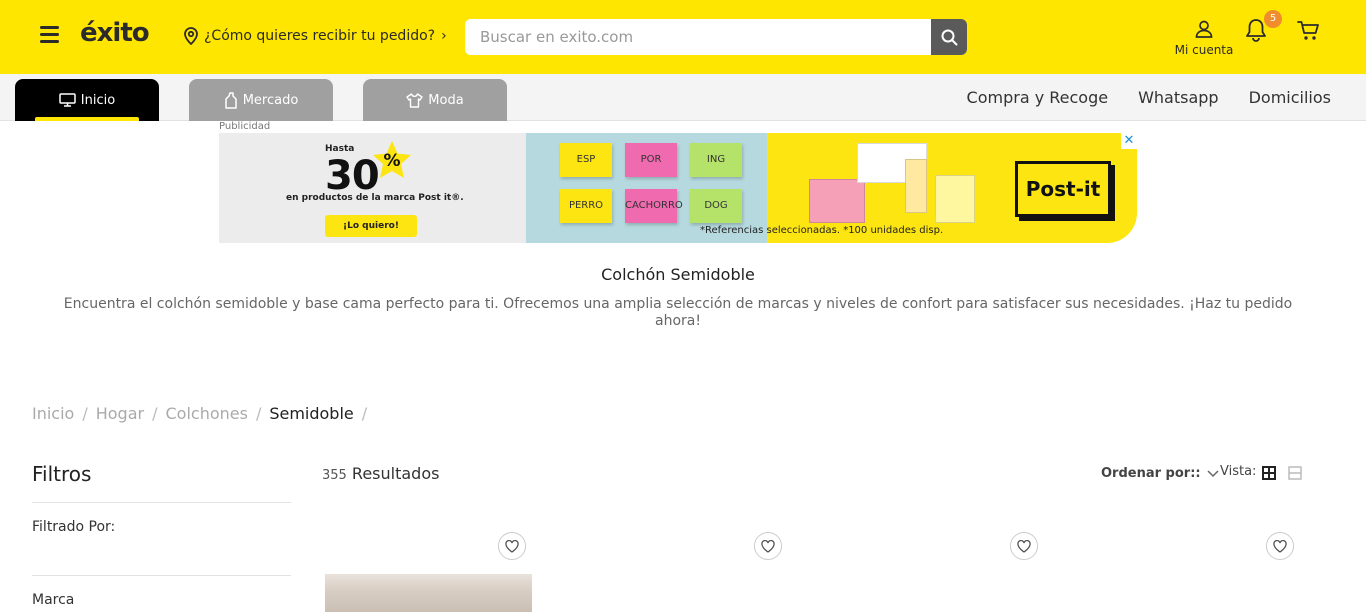  I want to click on user-icon, so click(1204, 29).